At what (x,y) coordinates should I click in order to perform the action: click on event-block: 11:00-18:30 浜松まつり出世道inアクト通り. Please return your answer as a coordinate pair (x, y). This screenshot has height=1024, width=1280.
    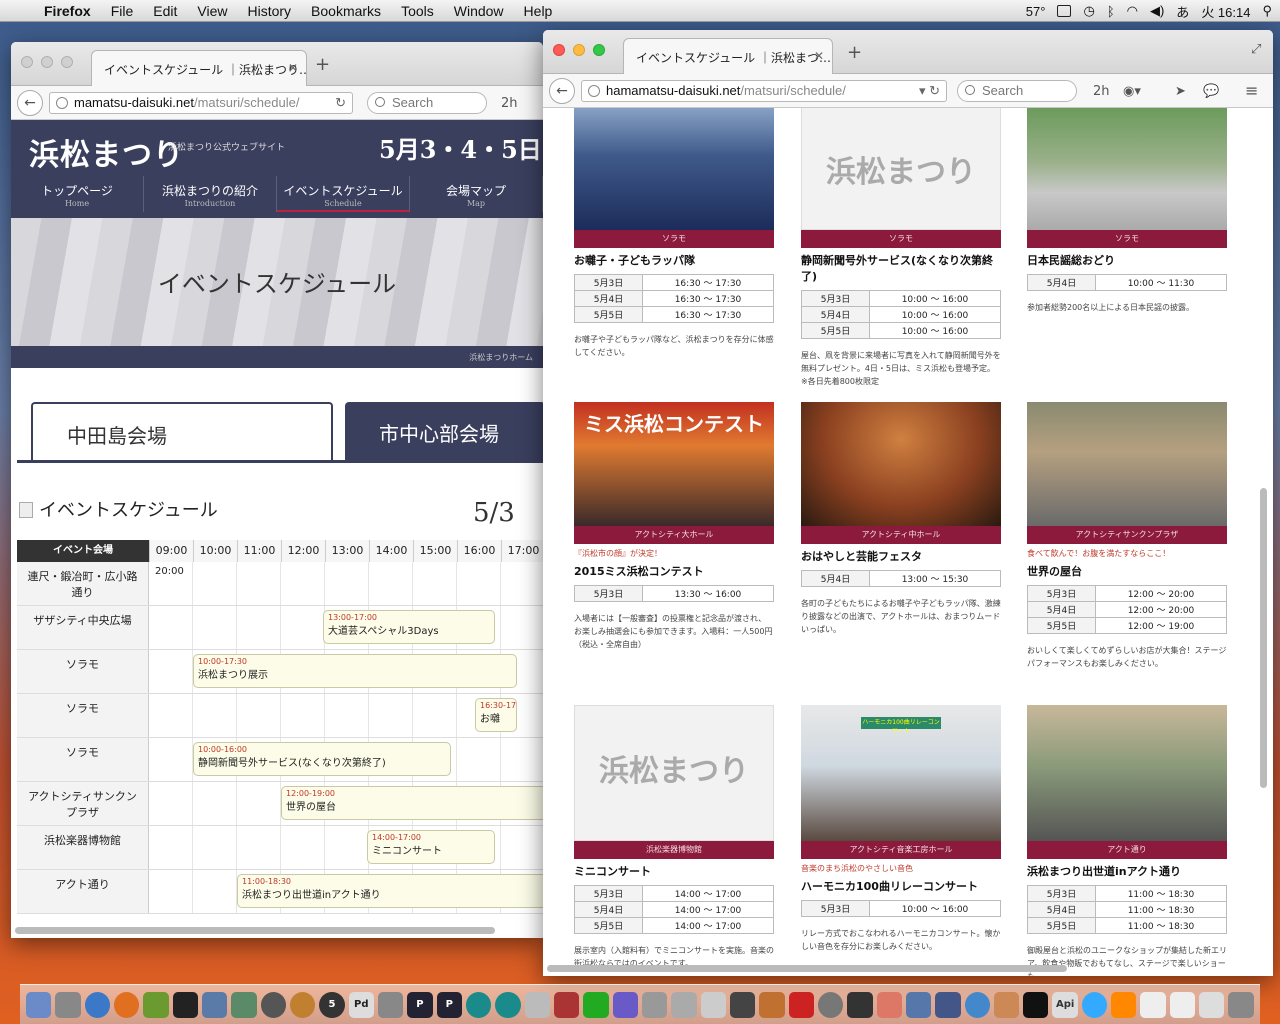
    Looking at the image, I should click on (390, 891).